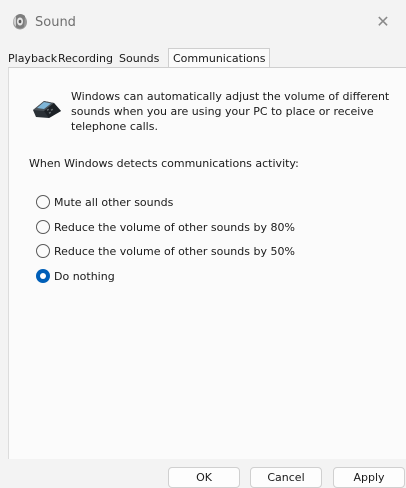  Describe the element at coordinates (174, 251) in the screenshot. I see `option-label: Reduce the volume of other sounds by 50%` at that location.